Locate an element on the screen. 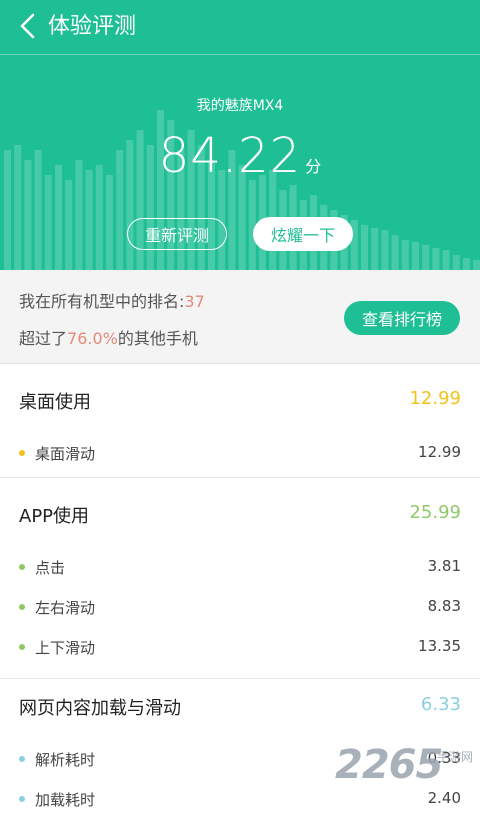 The width and height of the screenshot is (480, 820). item-value: 12.99 is located at coordinates (439, 452).